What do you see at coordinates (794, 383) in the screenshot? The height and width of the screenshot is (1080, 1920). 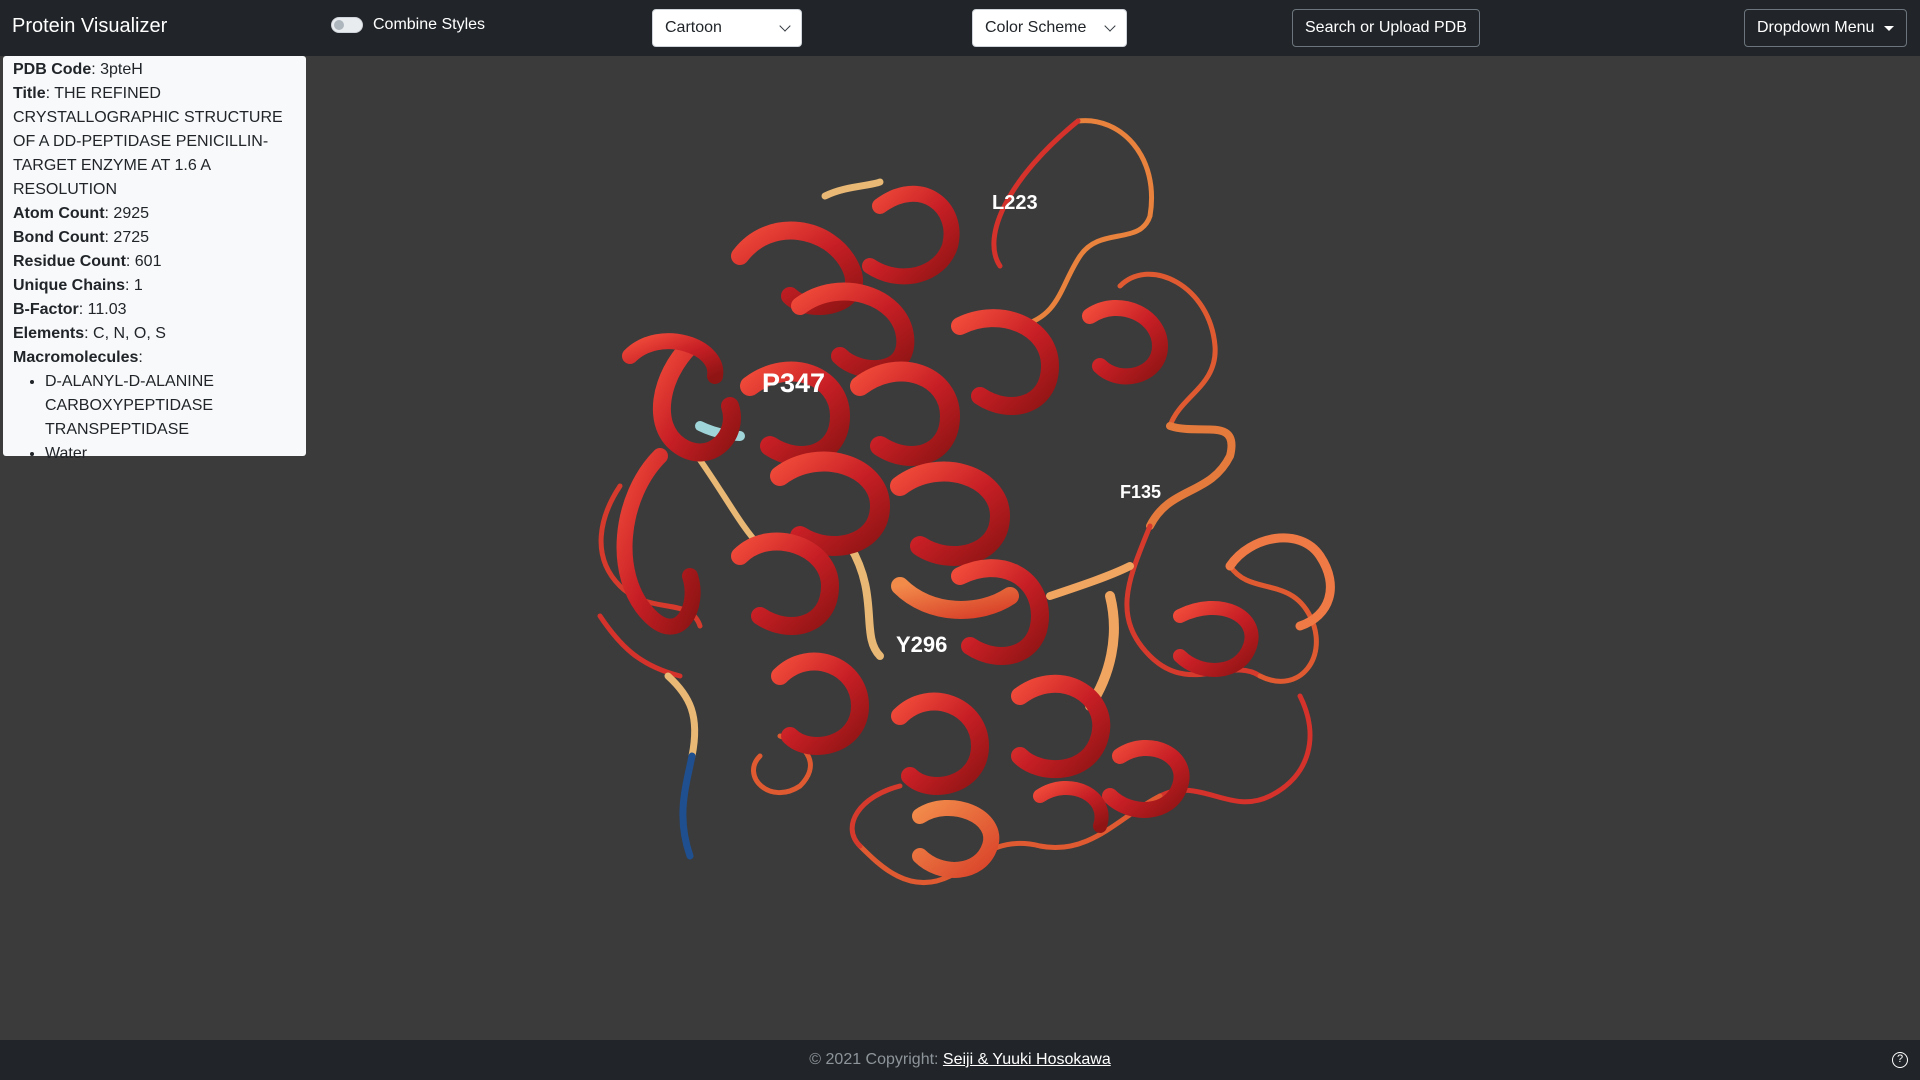 I see `residue-label-p347: P347` at bounding box center [794, 383].